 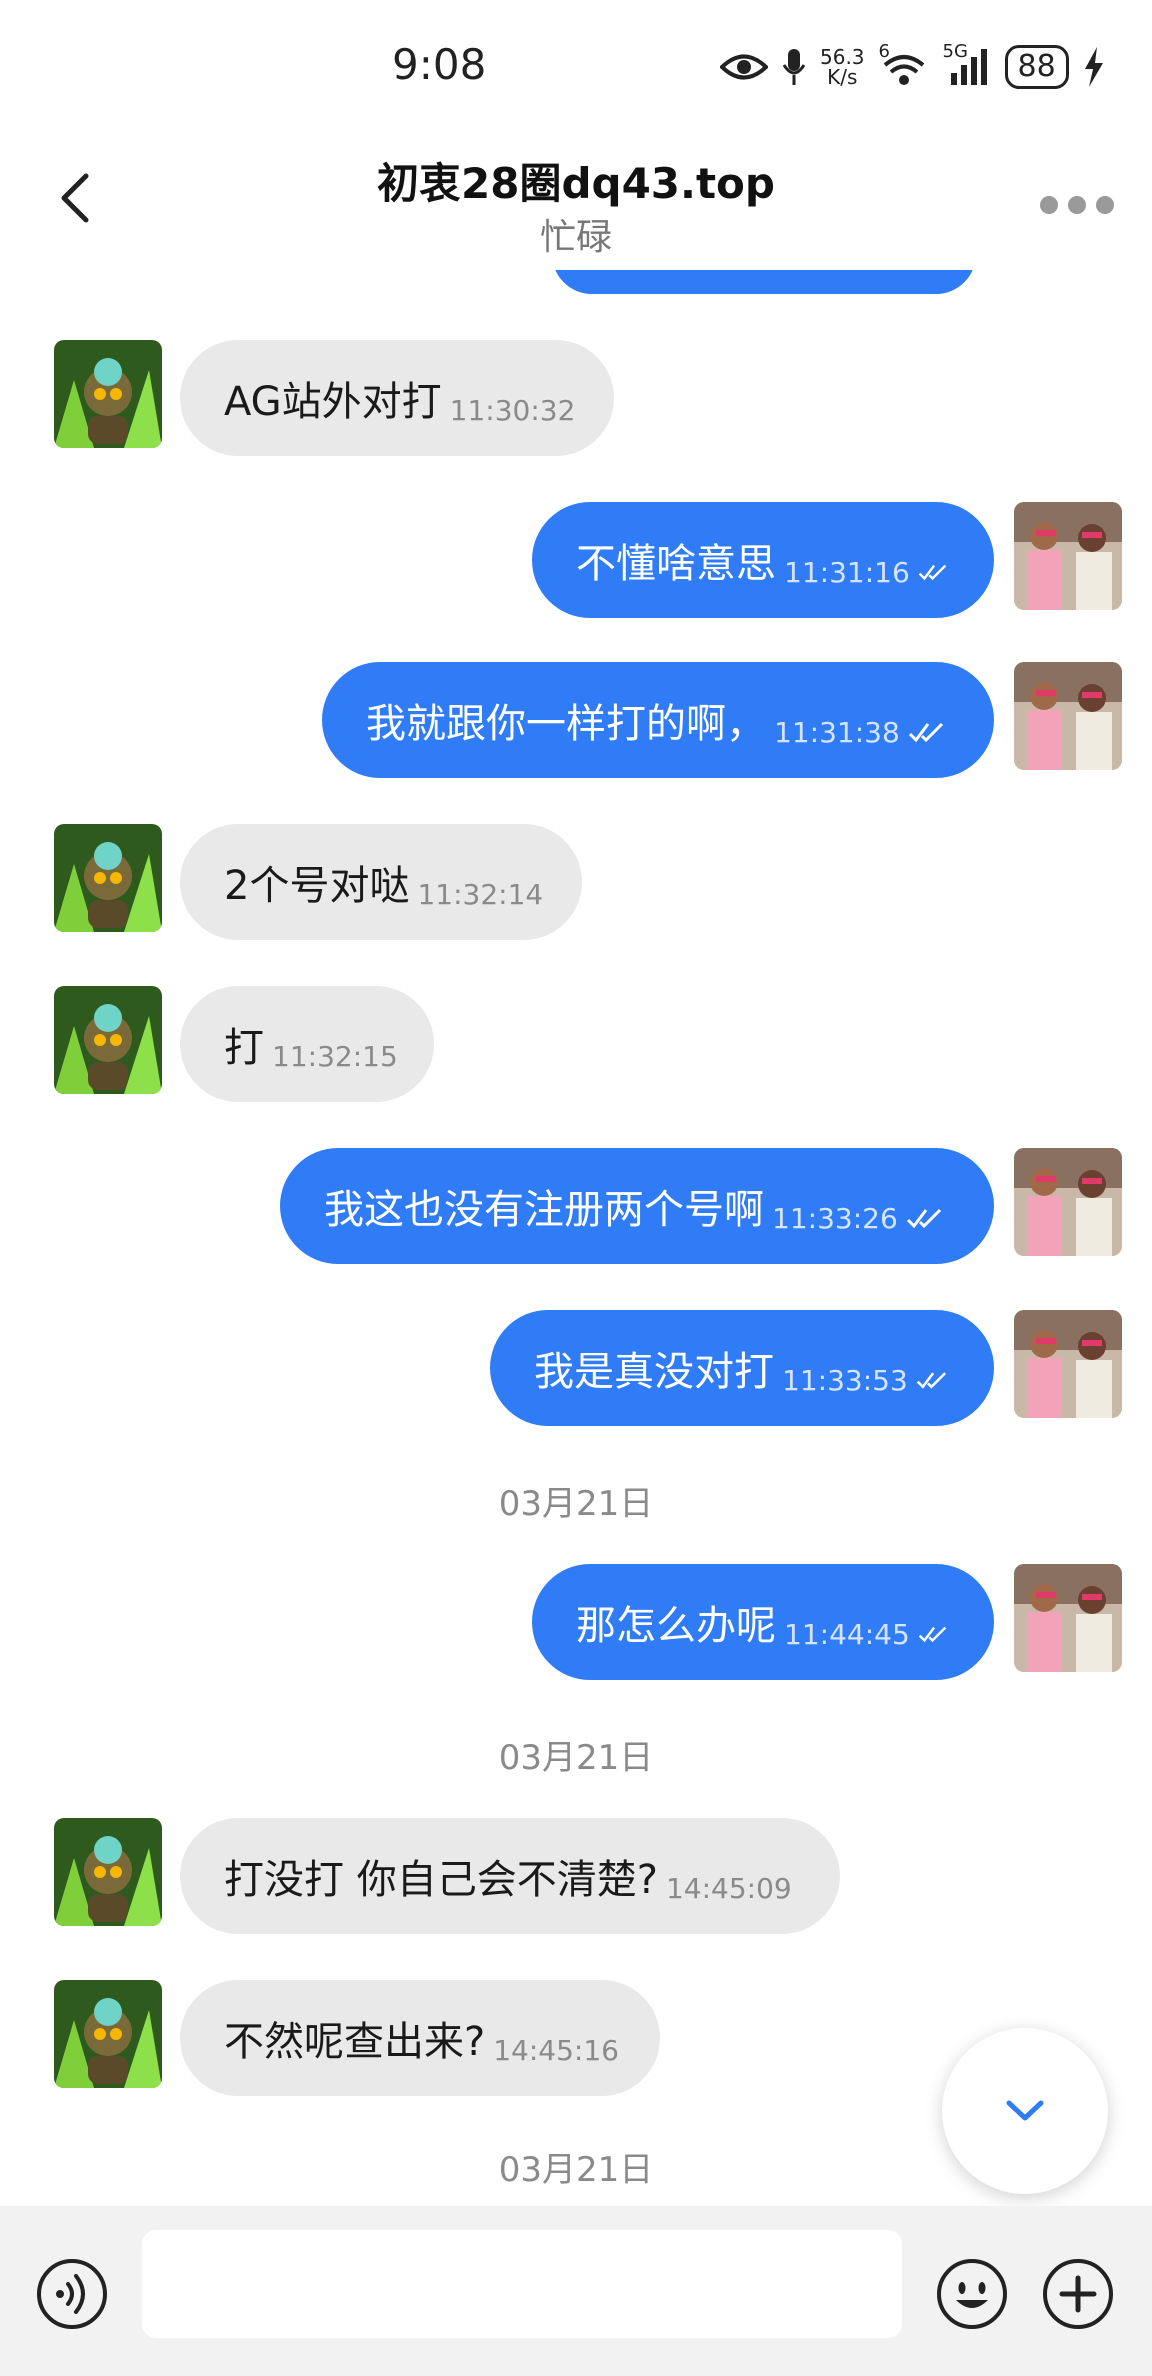 What do you see at coordinates (1036, 67) in the screenshot?
I see `battery-indicator: 88` at bounding box center [1036, 67].